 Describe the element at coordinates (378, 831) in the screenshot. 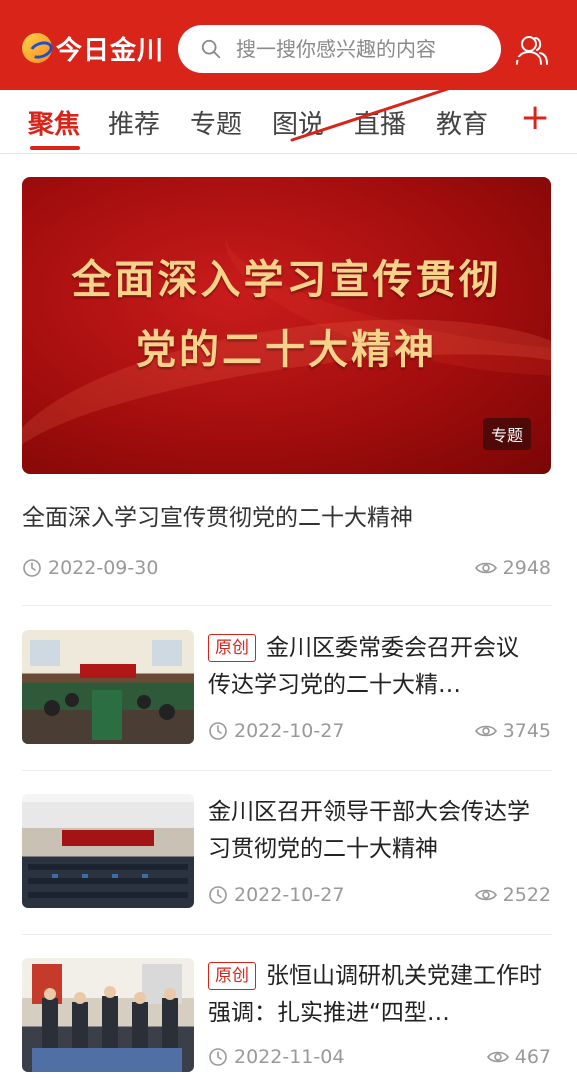

I see `article-title: 金川区召开领导干部大会传达学习贯彻党的二十大精神` at that location.